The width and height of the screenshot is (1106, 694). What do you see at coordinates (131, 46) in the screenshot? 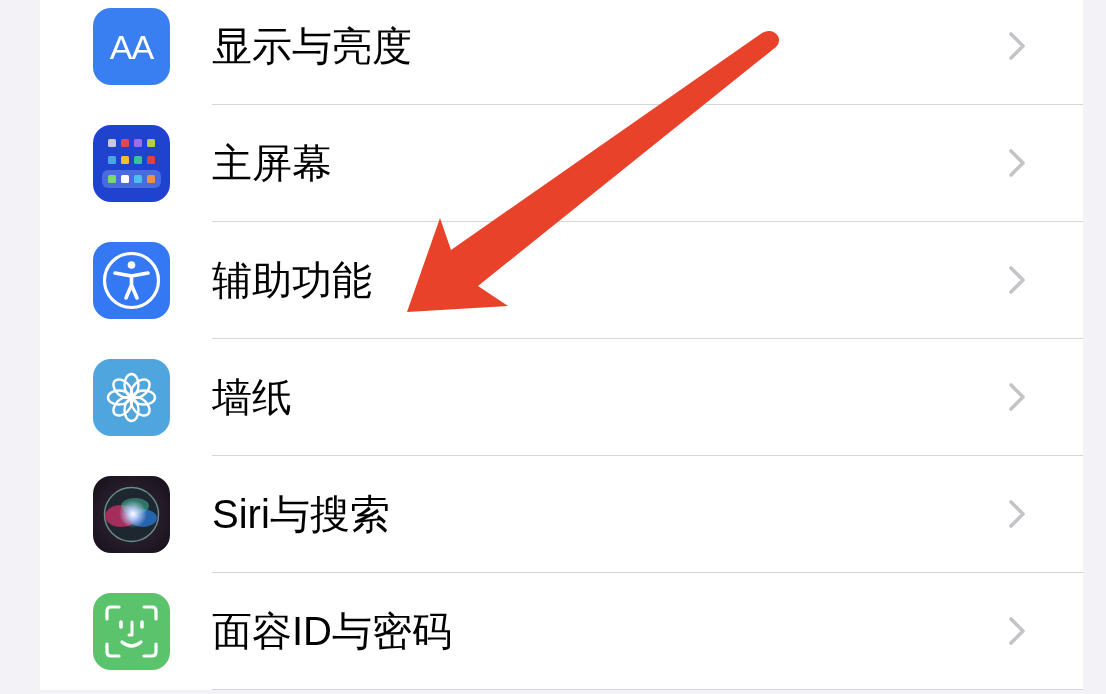
I see `text-size-icon: AA` at bounding box center [131, 46].